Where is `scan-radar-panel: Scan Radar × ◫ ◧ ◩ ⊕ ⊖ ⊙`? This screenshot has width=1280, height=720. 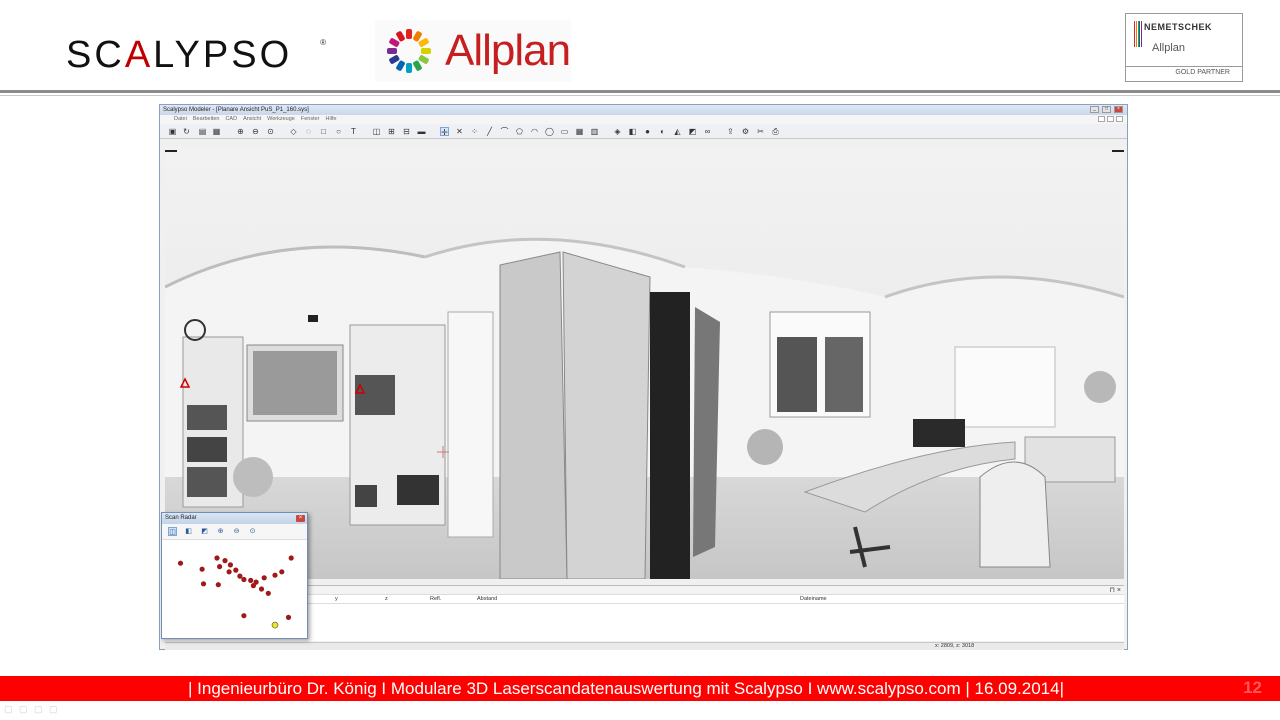
scan-radar-panel: Scan Radar × ◫ ◧ ◩ ⊕ ⊖ ⊙ is located at coordinates (234, 575).